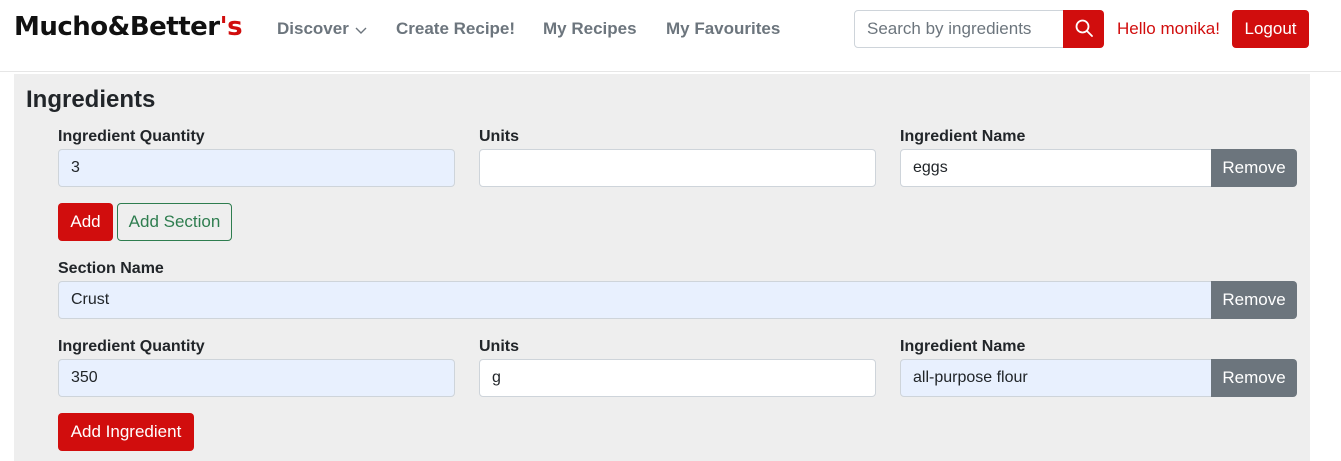 This screenshot has height=461, width=1341. Describe the element at coordinates (313, 28) in the screenshot. I see `nav-discover-label: Discover` at that location.